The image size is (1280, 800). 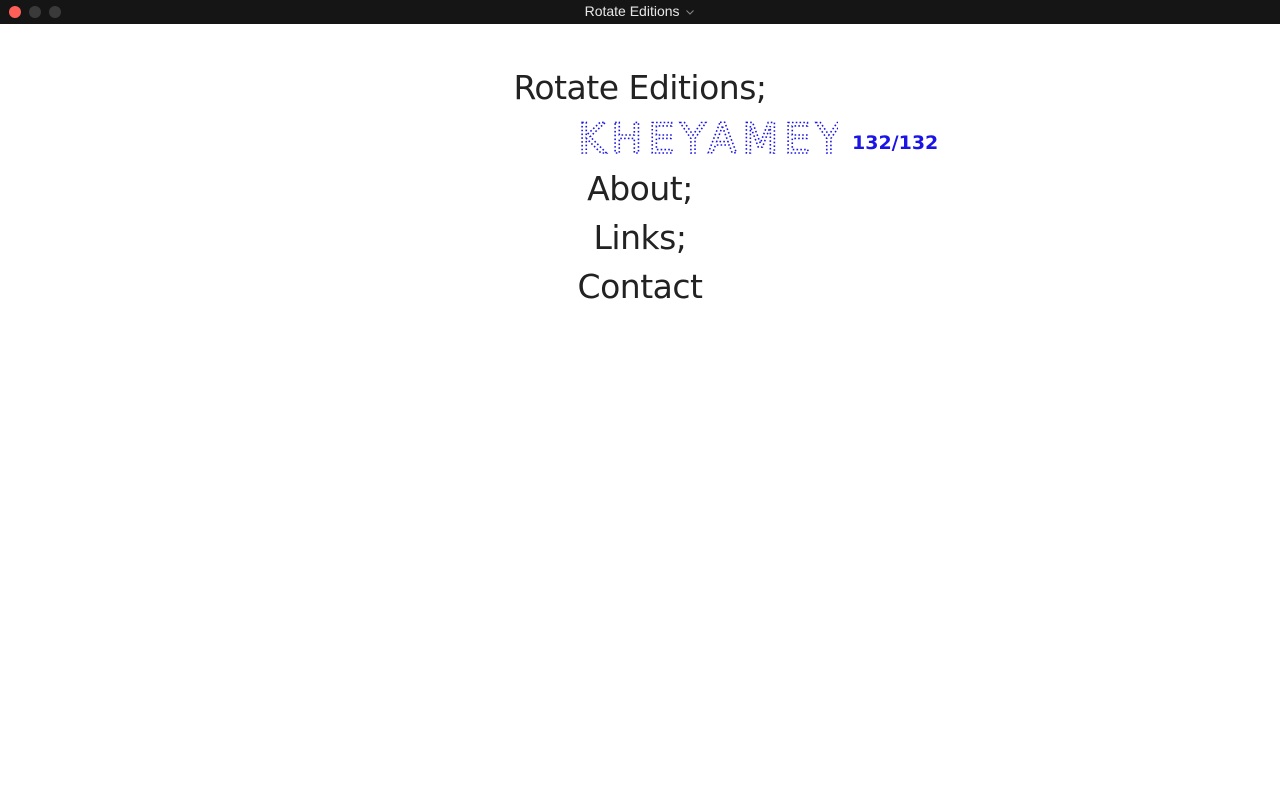 I want to click on edition-count: 132/132, so click(x=895, y=143).